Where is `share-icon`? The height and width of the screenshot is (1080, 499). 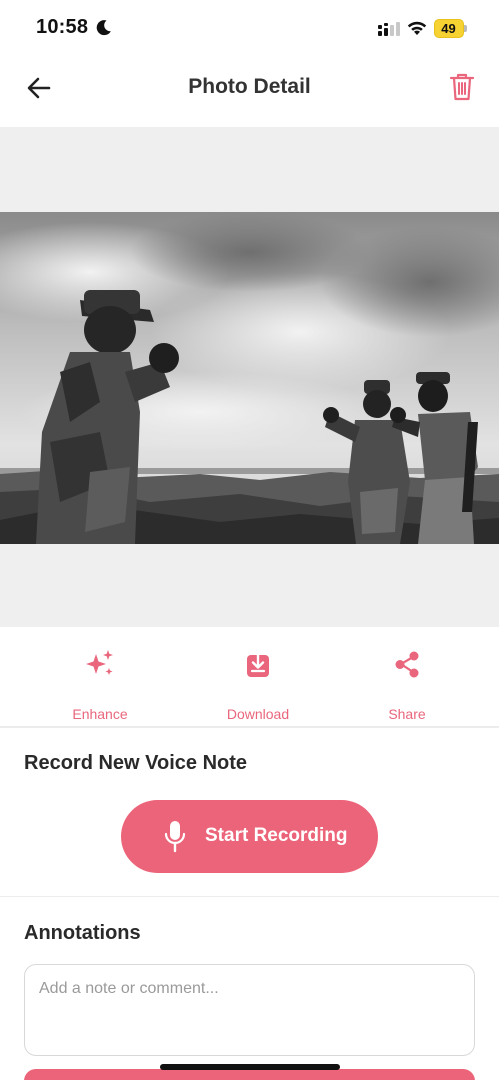 share-icon is located at coordinates (407, 664).